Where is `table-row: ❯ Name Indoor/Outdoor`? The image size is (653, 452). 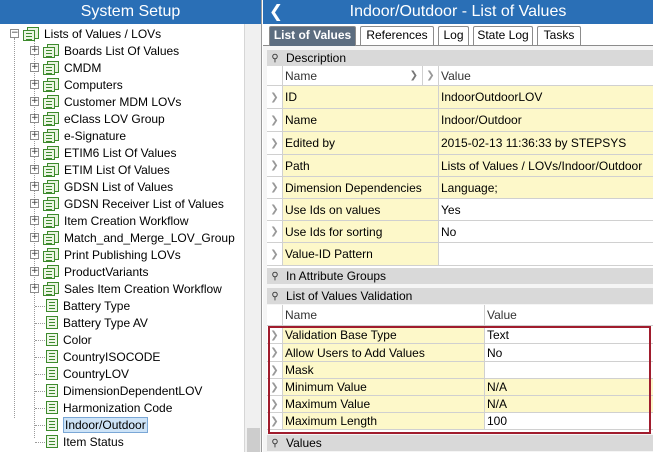
table-row: ❯ Name Indoor/Outdoor is located at coordinates (460, 120).